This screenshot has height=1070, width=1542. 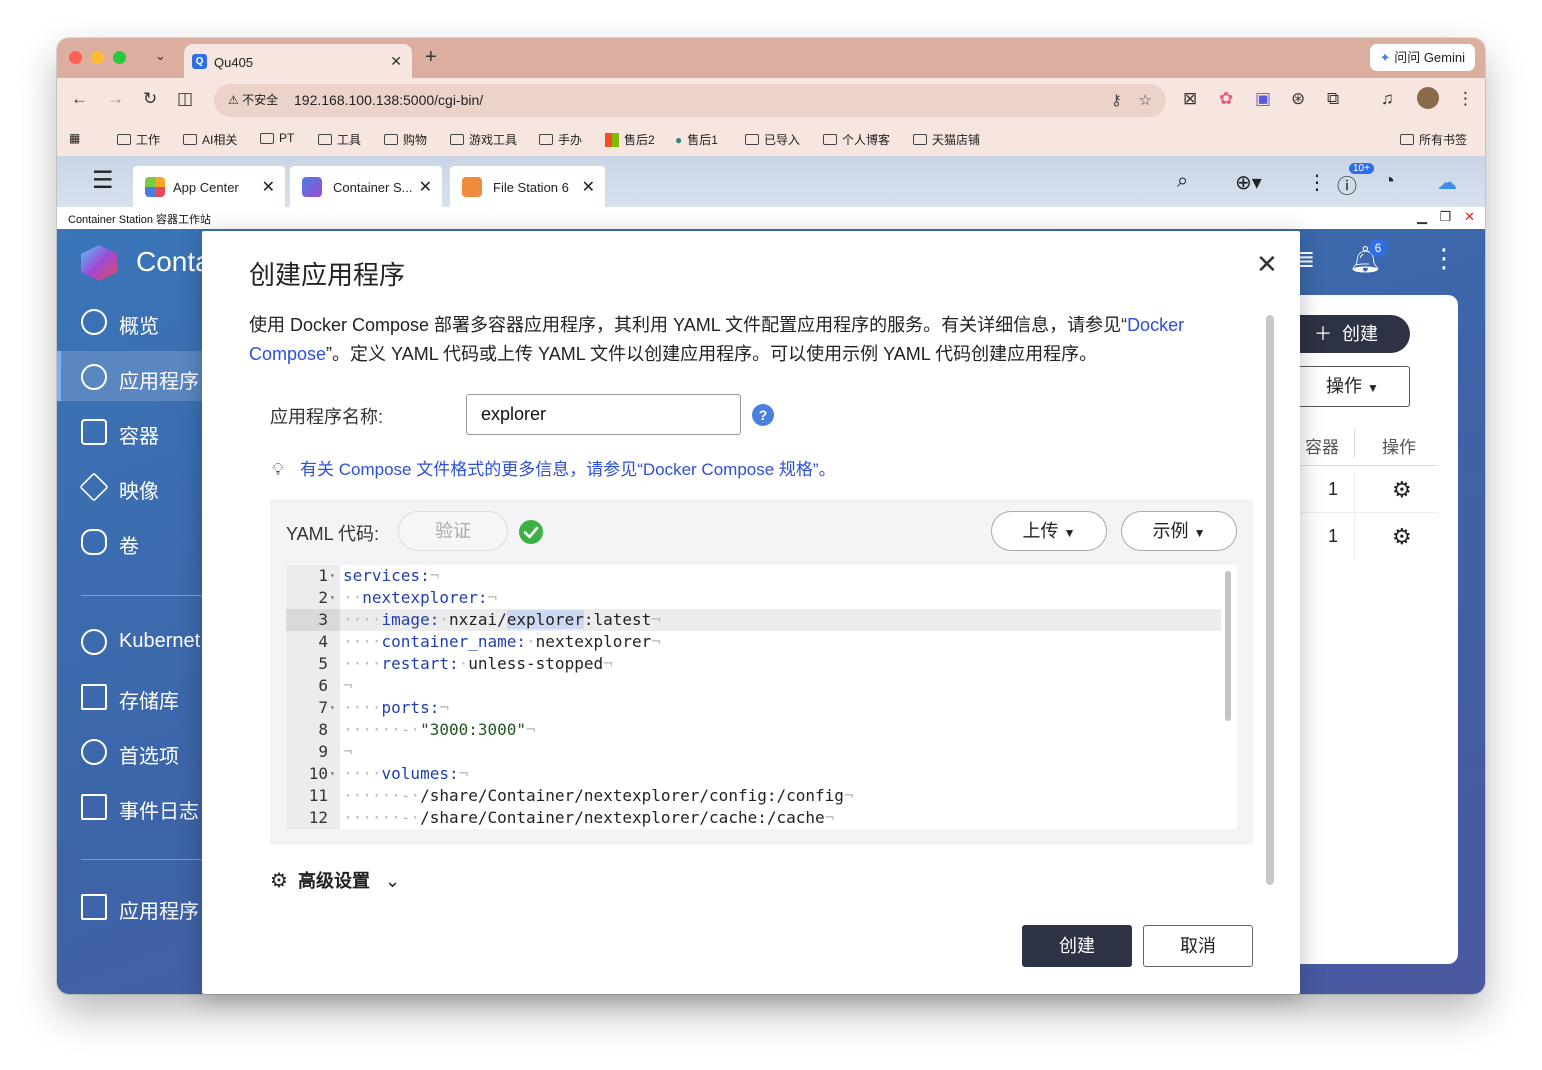 I want to click on bookmark-item: 工作, so click(x=138, y=139).